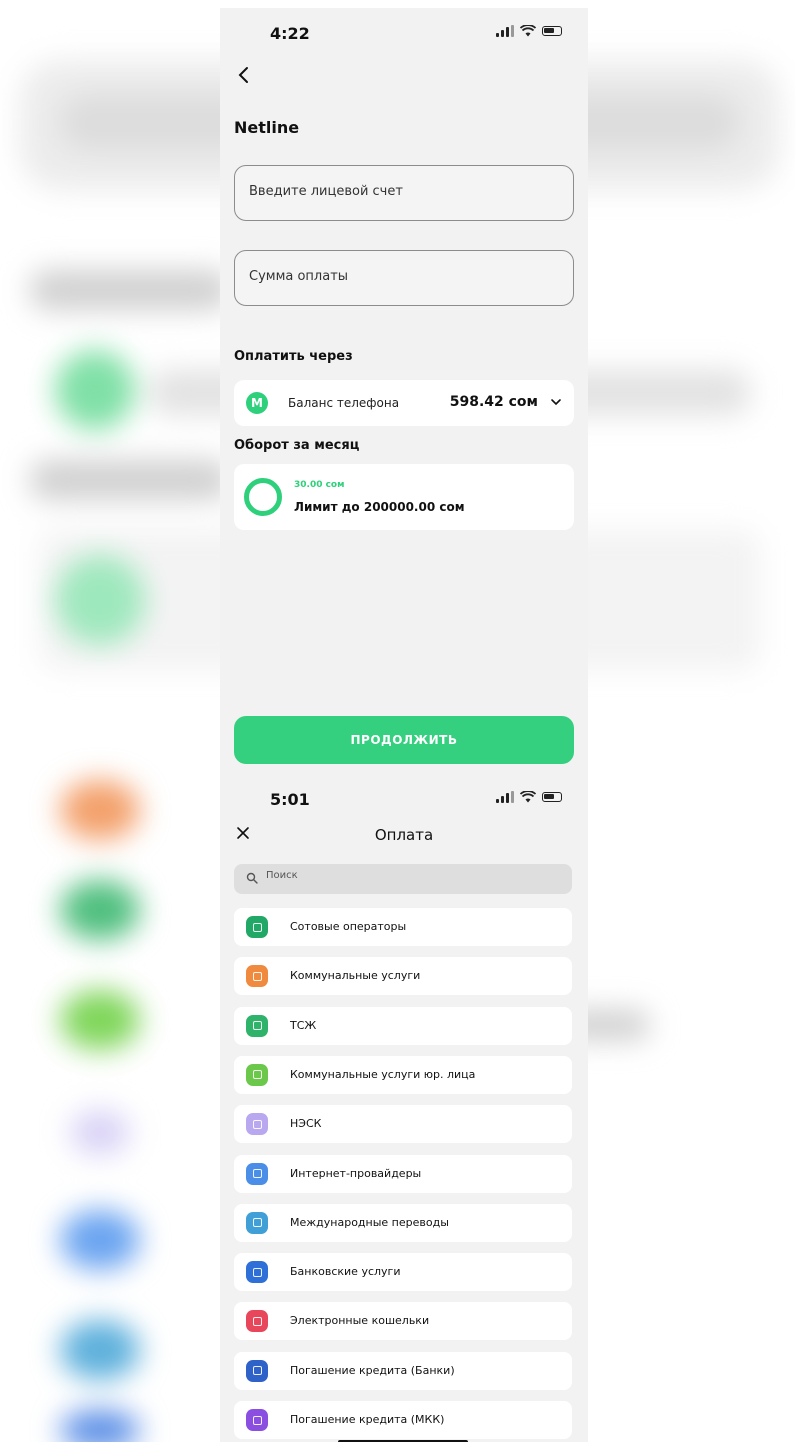  Describe the element at coordinates (399, 191) in the screenshot. I see `account-number-input` at that location.